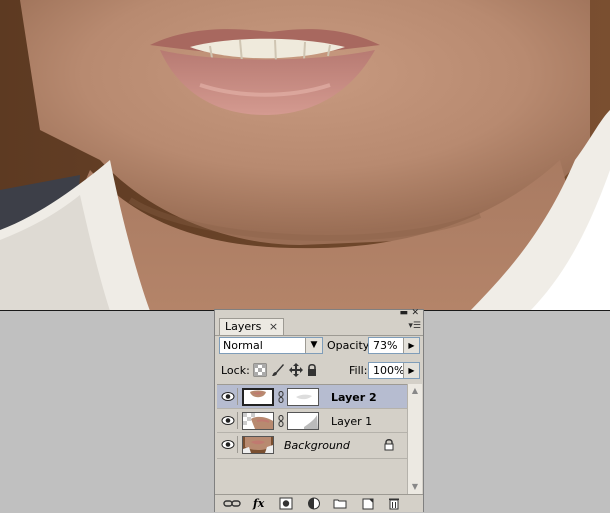 This screenshot has height=513, width=610. What do you see at coordinates (394, 503) in the screenshot?
I see `trash-icon` at bounding box center [394, 503].